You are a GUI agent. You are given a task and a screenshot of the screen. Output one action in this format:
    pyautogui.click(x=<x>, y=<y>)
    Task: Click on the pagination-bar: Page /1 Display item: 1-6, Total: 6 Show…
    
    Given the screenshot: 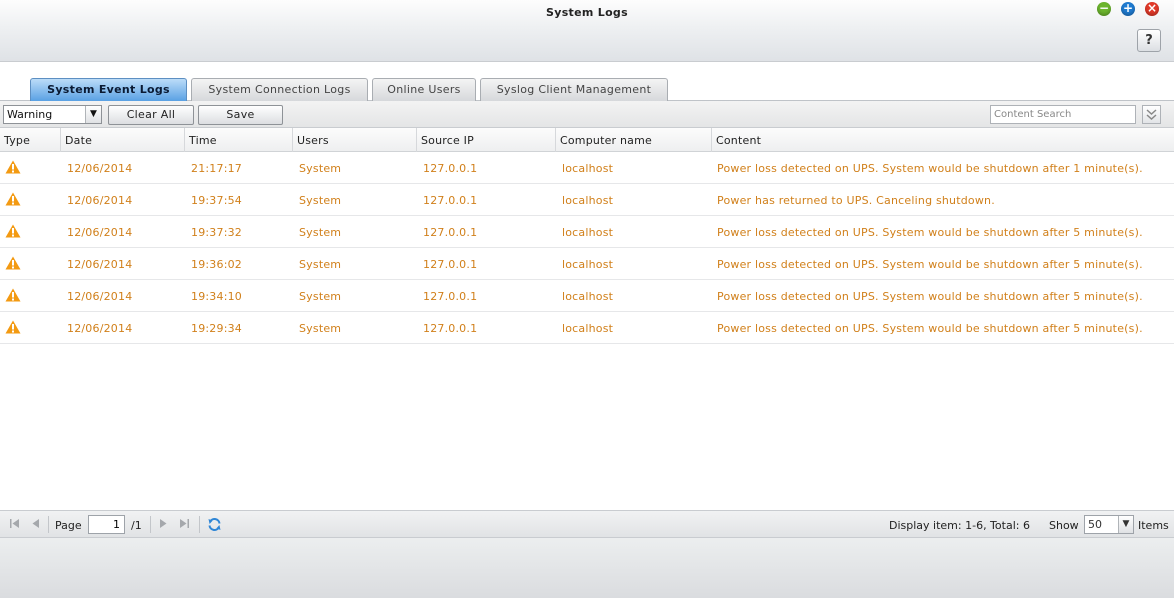 What is the action you would take?
    pyautogui.click(x=587, y=524)
    